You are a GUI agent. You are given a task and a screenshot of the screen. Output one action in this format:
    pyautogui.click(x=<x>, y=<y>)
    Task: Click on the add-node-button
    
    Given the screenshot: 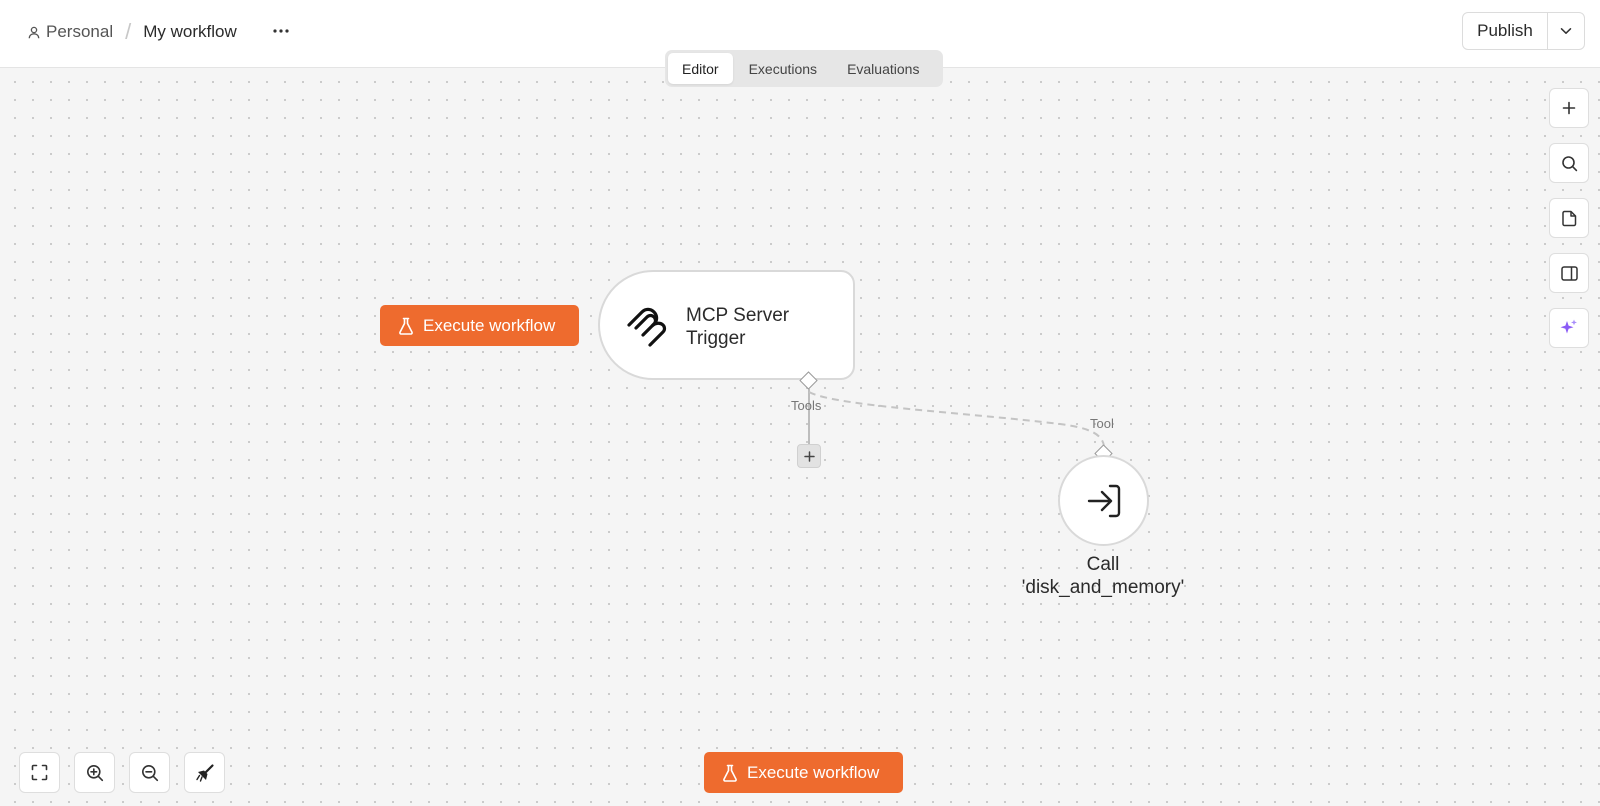 What is the action you would take?
    pyautogui.click(x=1569, y=108)
    